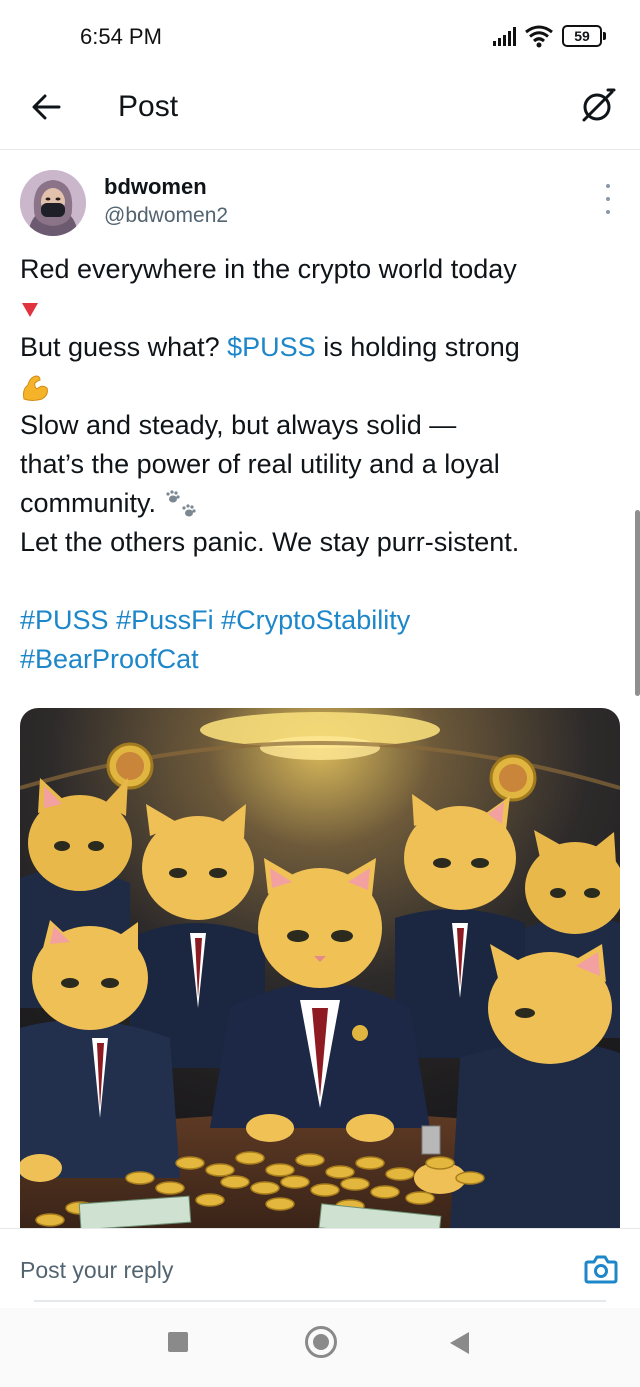 Image resolution: width=640 pixels, height=1387 pixels. I want to click on reply-divider, so click(320, 1301).